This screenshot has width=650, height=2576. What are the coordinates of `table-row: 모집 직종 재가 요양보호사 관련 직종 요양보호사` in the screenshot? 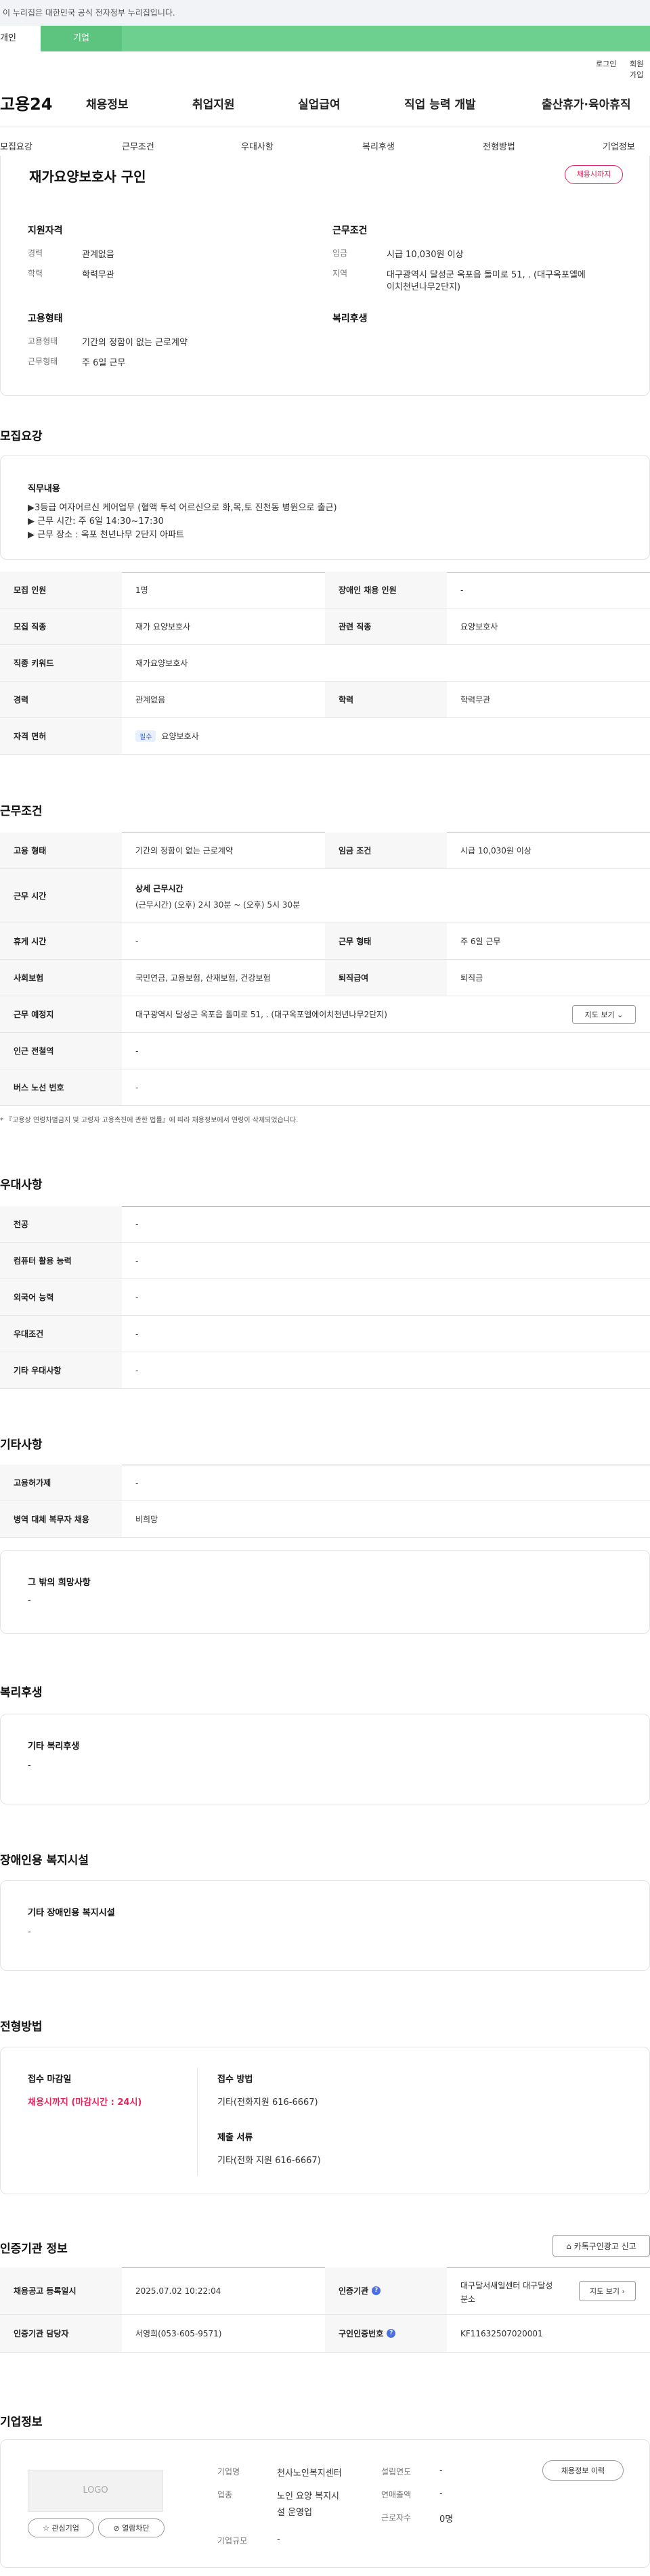 It's located at (325, 626).